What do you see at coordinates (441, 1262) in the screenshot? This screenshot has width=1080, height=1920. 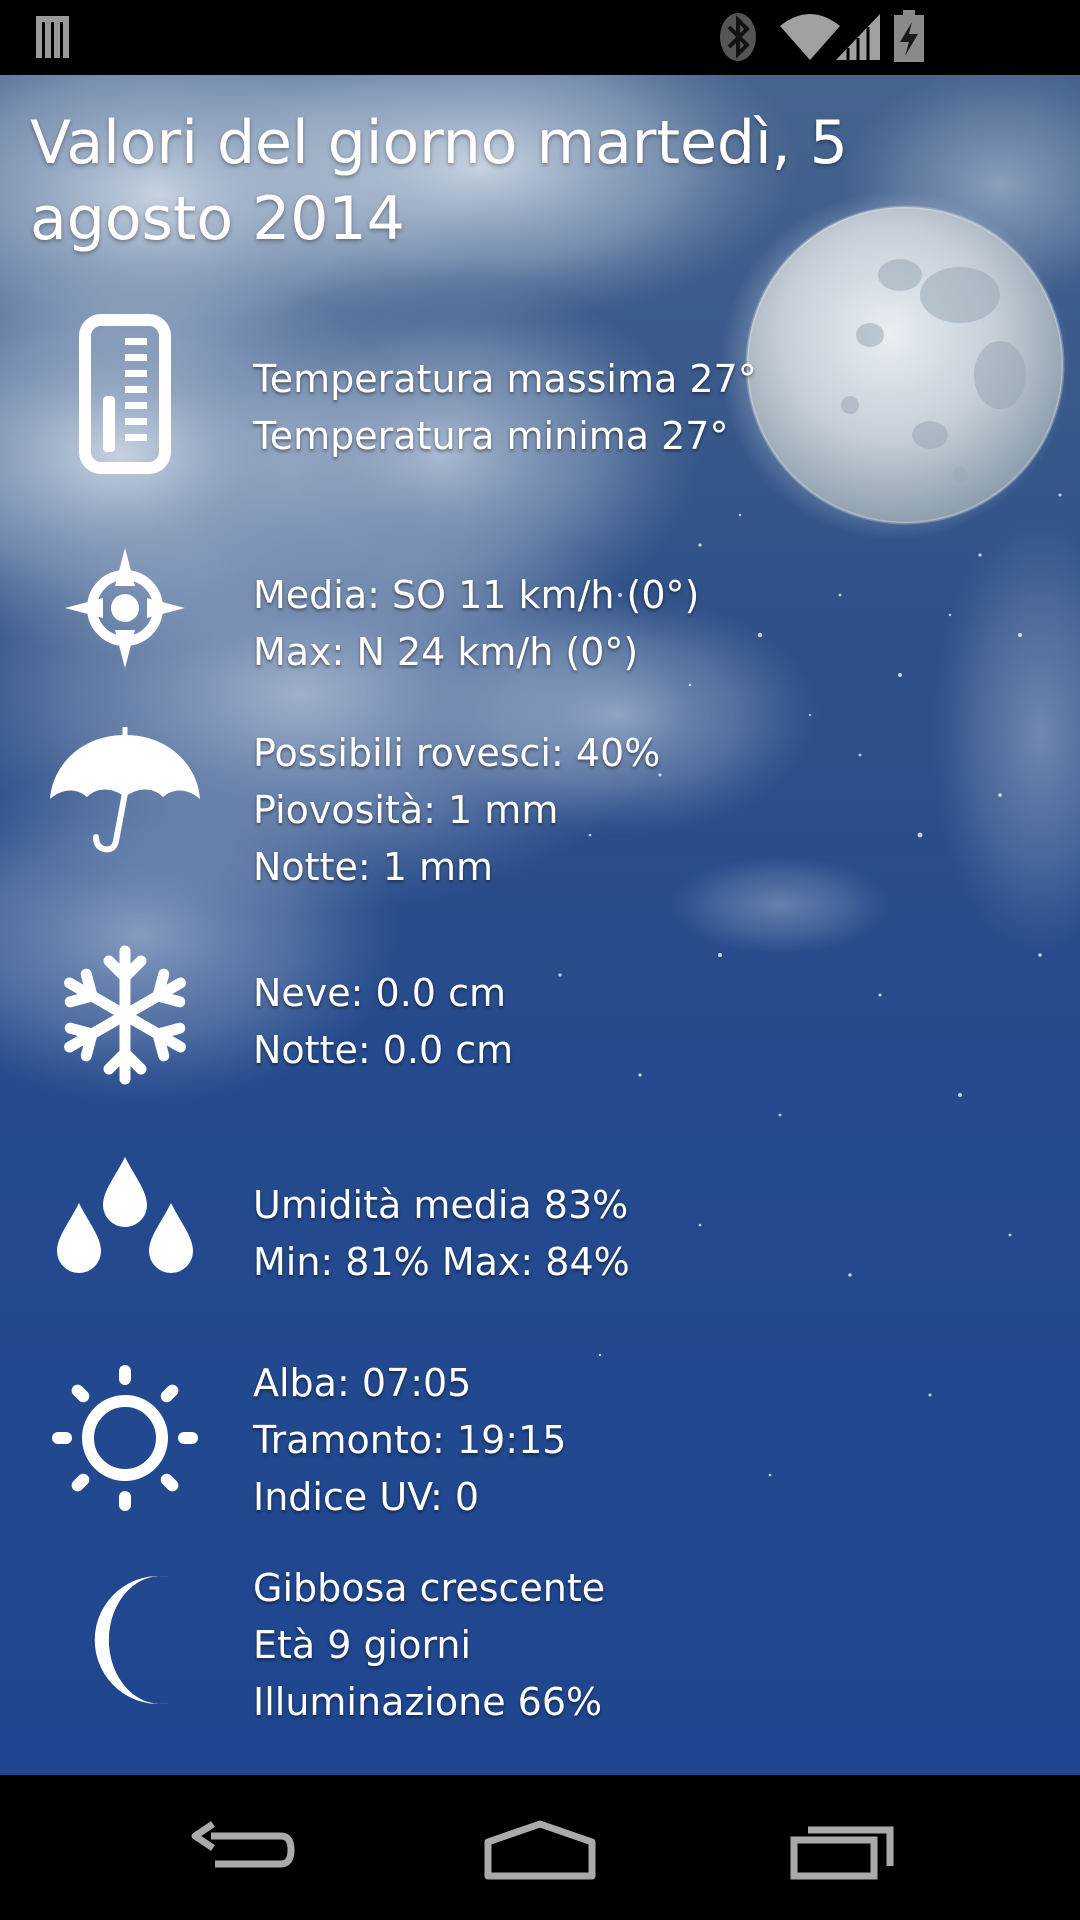 I see `humidity-min-max: Min: 81% Max: 84%` at bounding box center [441, 1262].